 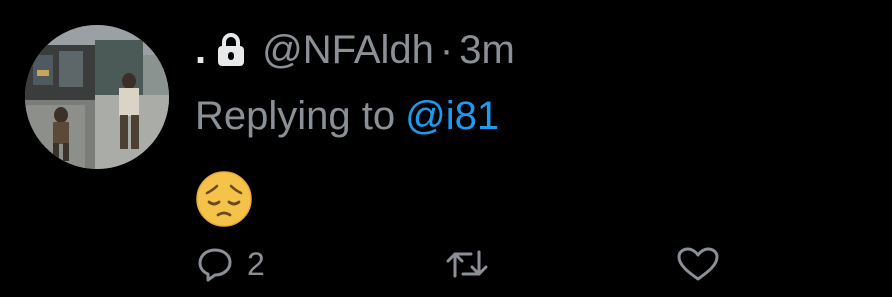 I want to click on replying-to-line: Replying to @i81, so click(x=347, y=116).